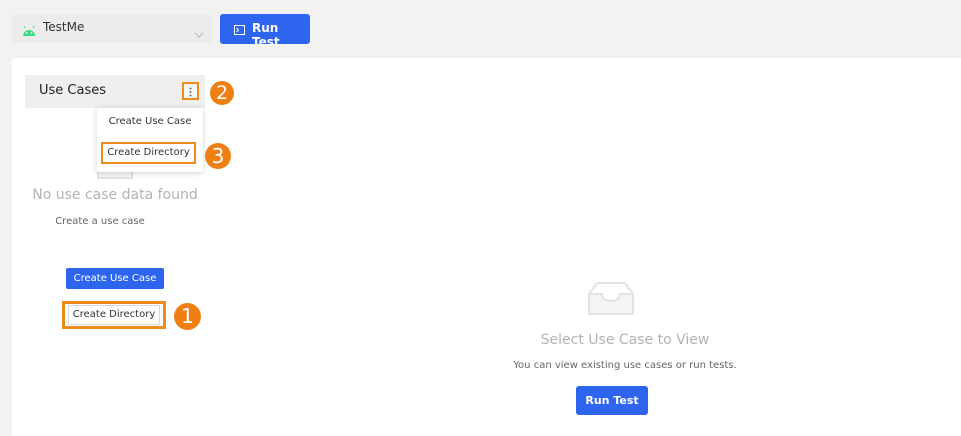  Describe the element at coordinates (150, 140) in the screenshot. I see `more-options-menu: Create Use Case Create Directory` at that location.